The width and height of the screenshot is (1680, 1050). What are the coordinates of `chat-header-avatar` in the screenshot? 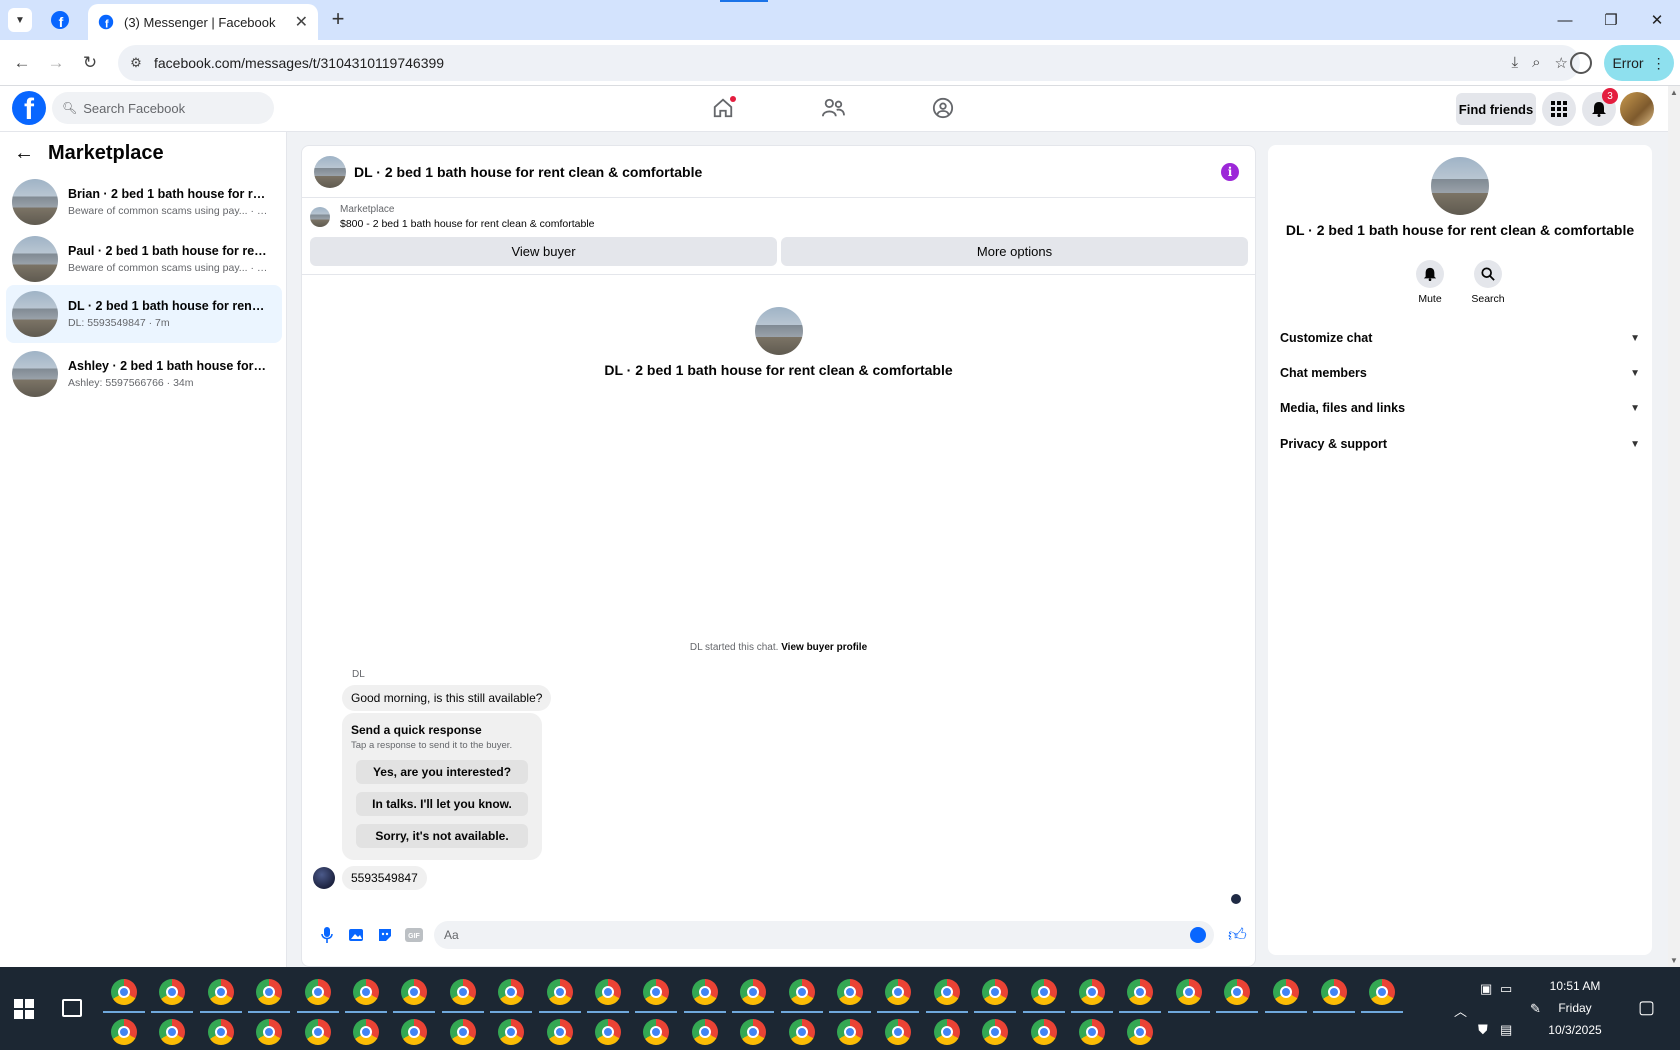 It's located at (330, 171).